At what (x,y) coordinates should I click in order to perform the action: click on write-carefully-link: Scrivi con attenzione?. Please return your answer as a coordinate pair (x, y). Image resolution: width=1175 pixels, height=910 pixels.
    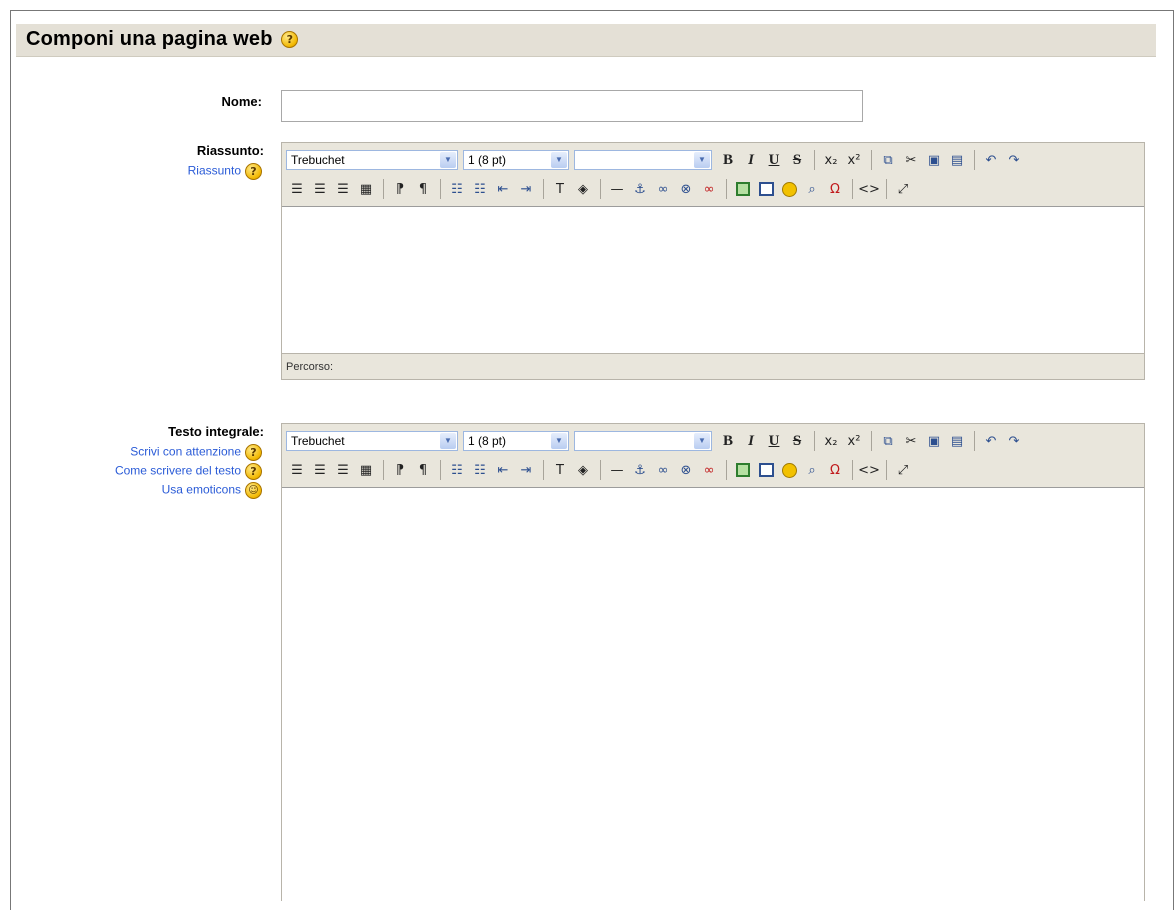
    Looking at the image, I should click on (138, 453).